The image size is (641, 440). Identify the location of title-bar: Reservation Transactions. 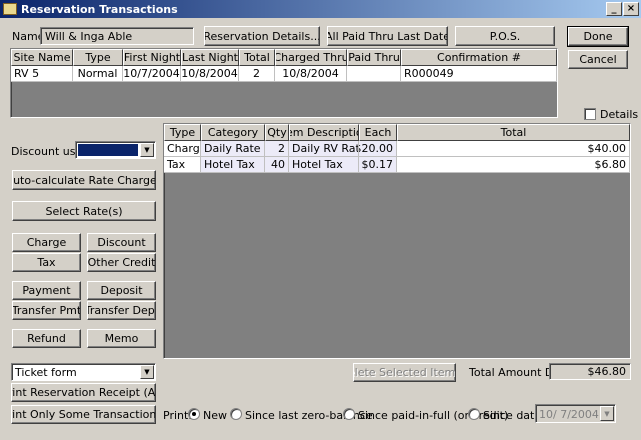
(320, 9).